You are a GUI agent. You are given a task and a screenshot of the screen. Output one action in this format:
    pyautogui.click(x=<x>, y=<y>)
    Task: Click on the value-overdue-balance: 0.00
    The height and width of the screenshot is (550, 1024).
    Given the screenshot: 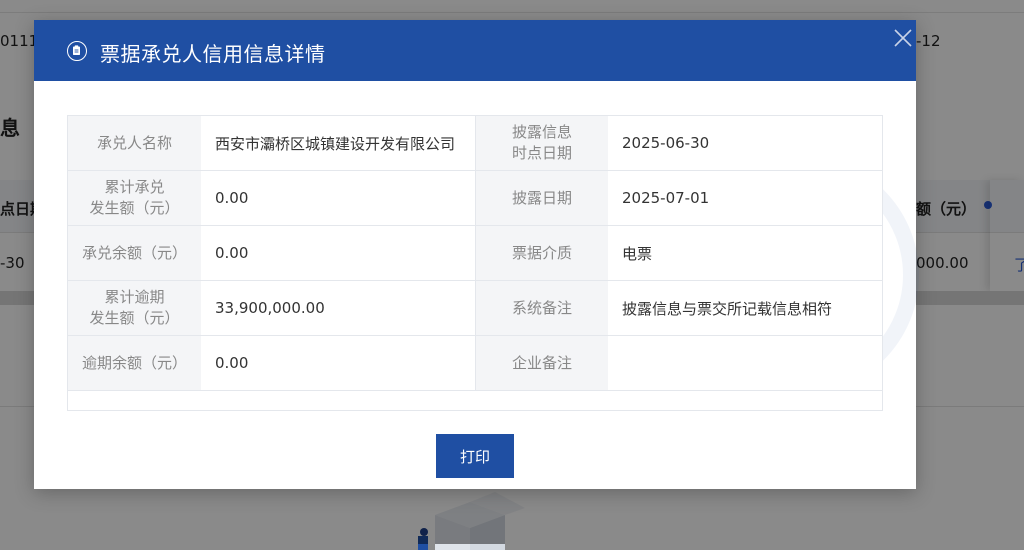 What is the action you would take?
    pyautogui.click(x=338, y=363)
    